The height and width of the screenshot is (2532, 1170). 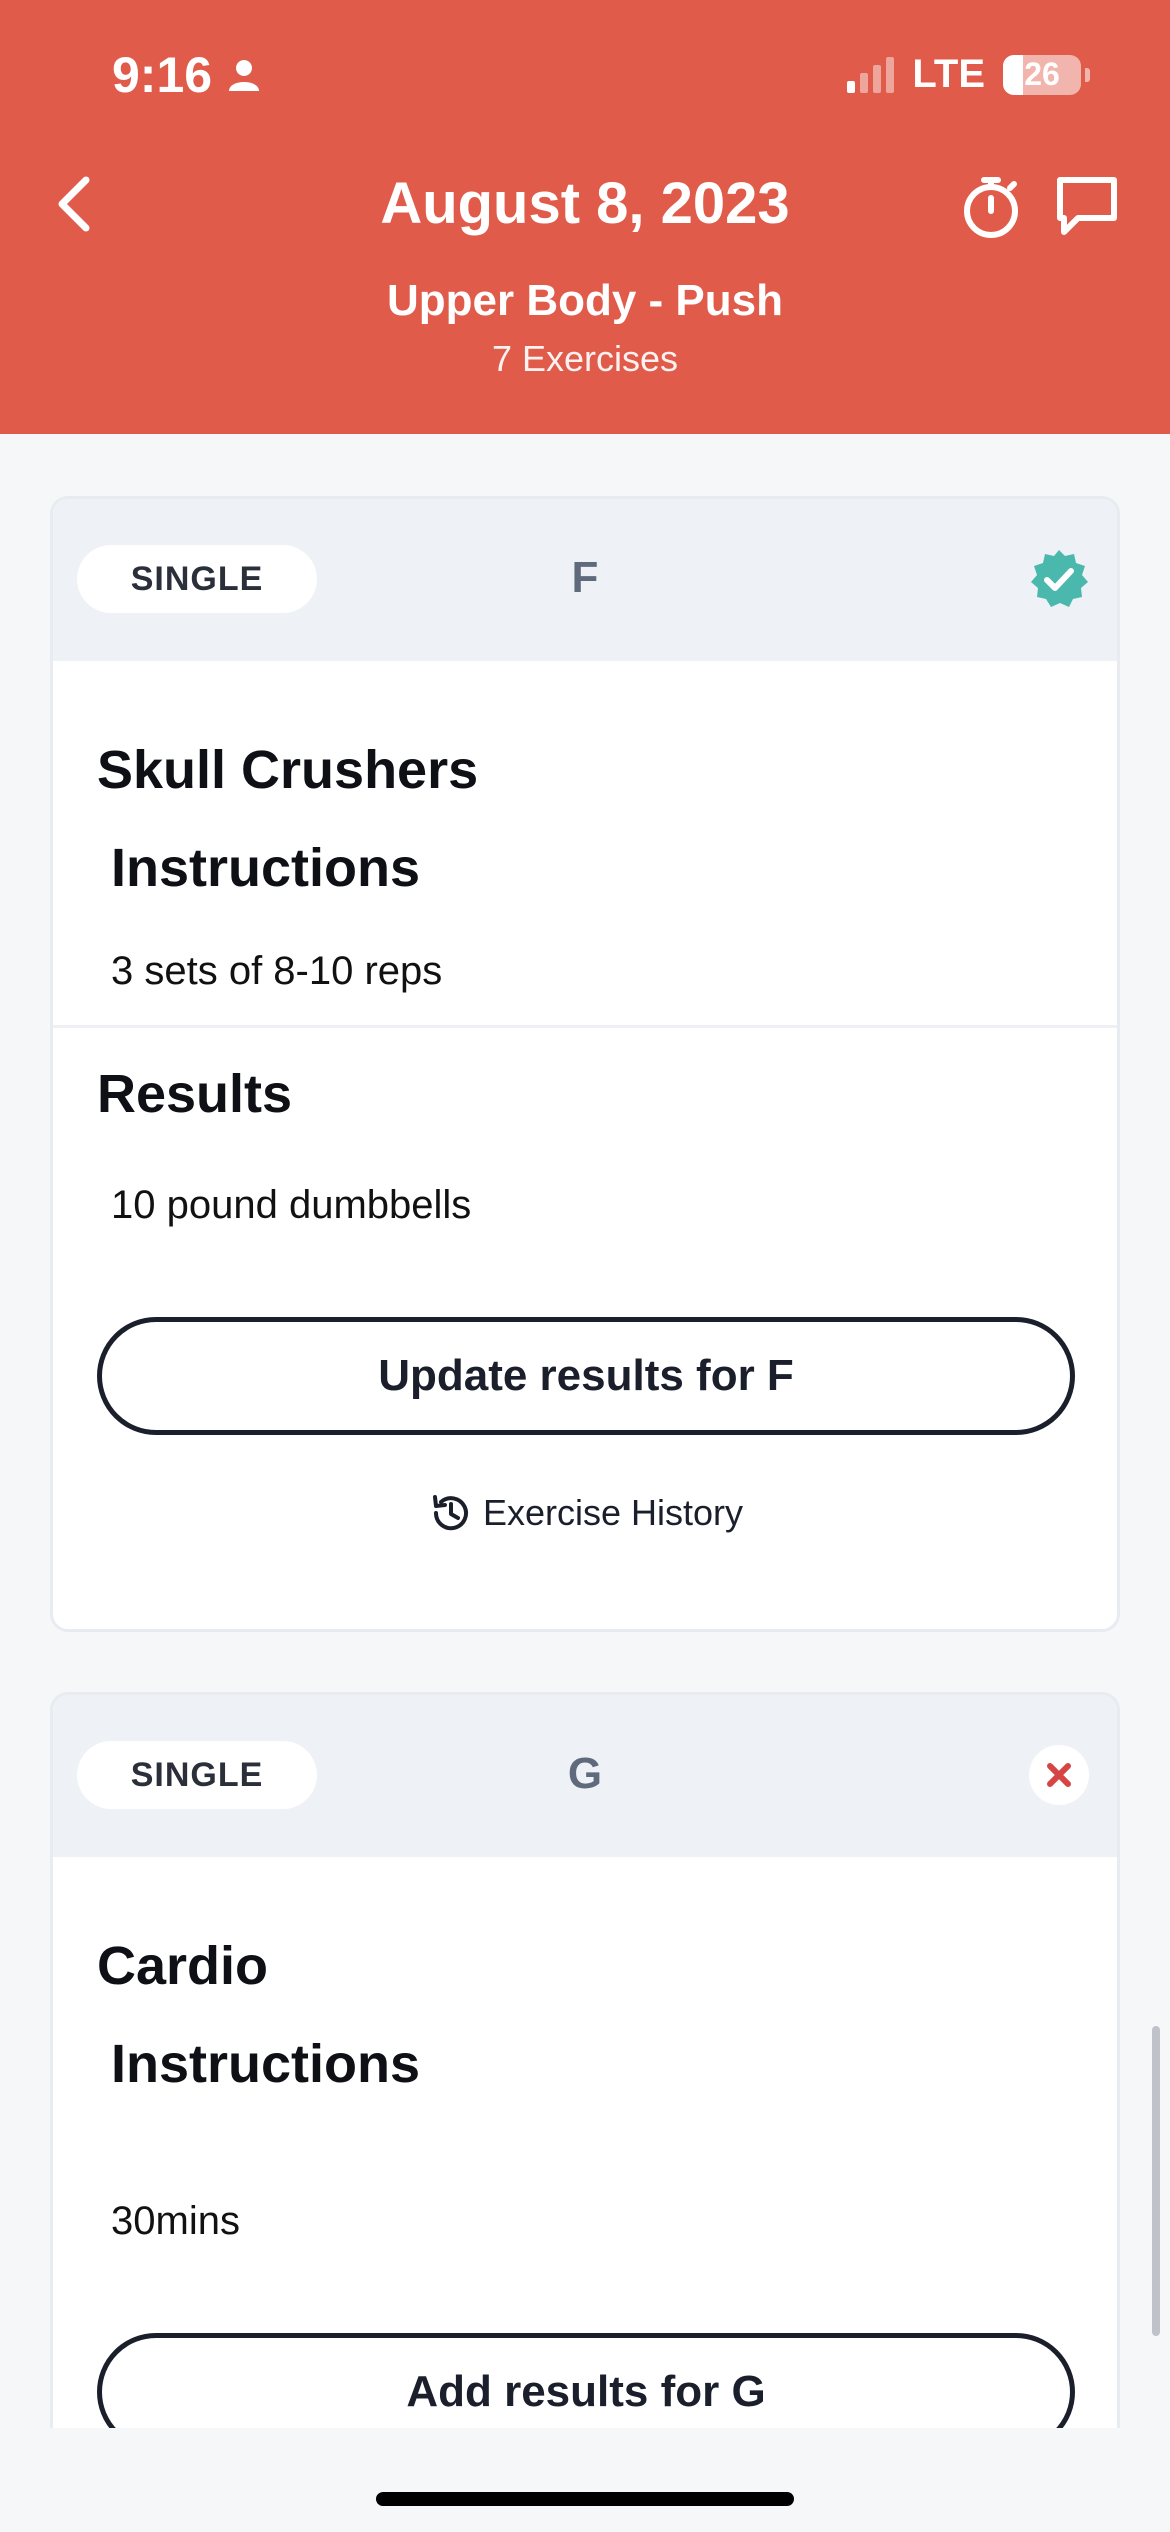 I want to click on timer-button, so click(x=991, y=207).